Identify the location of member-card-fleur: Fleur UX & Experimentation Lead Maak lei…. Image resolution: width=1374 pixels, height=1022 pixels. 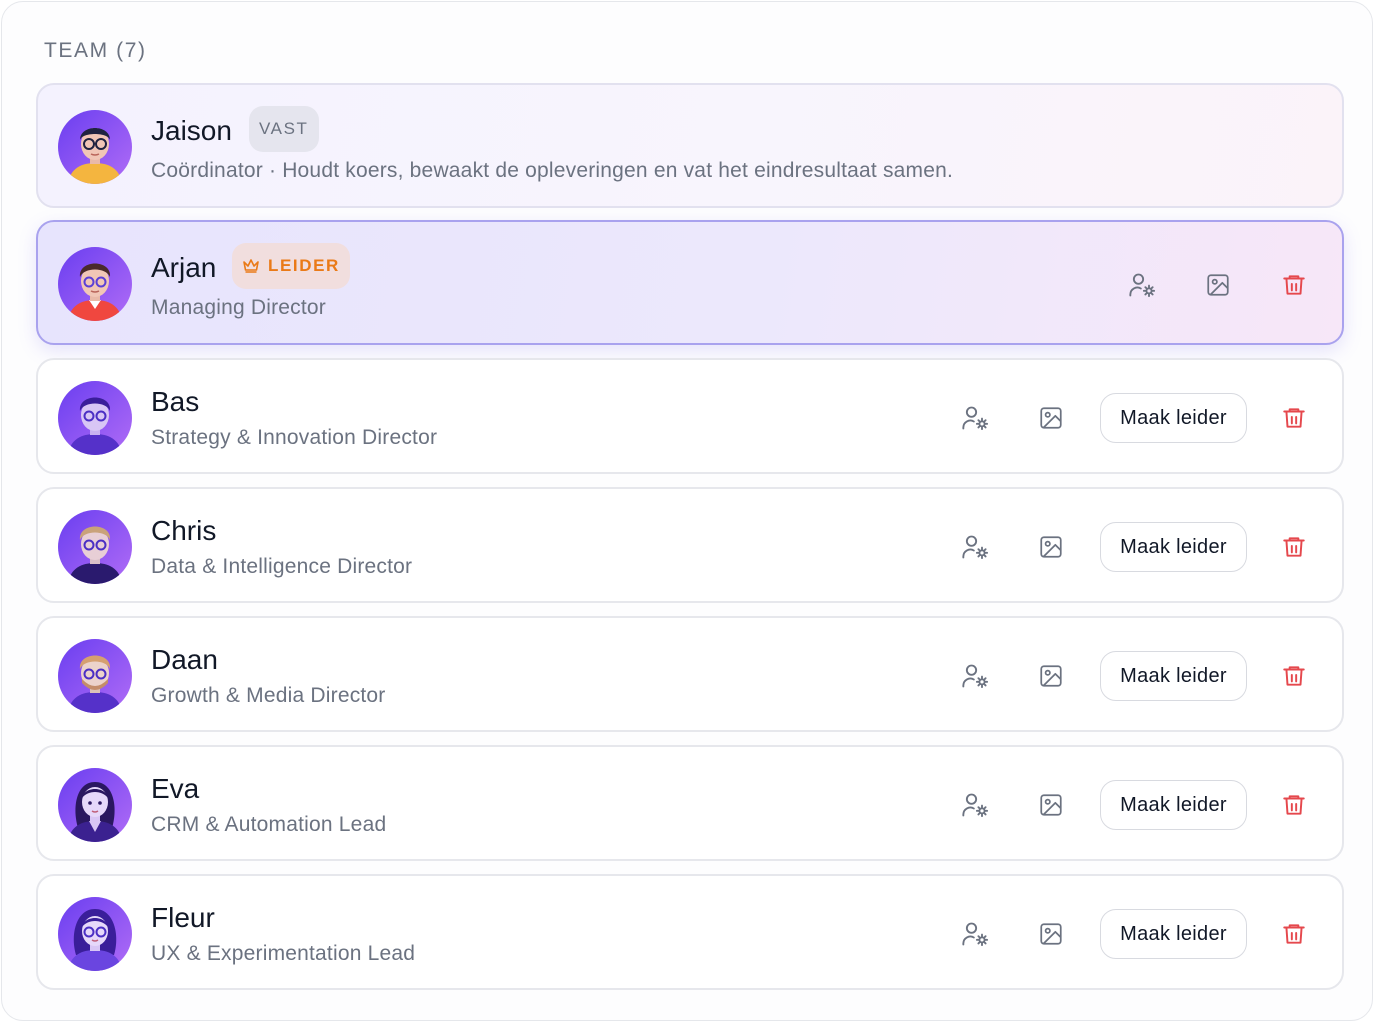
(690, 932).